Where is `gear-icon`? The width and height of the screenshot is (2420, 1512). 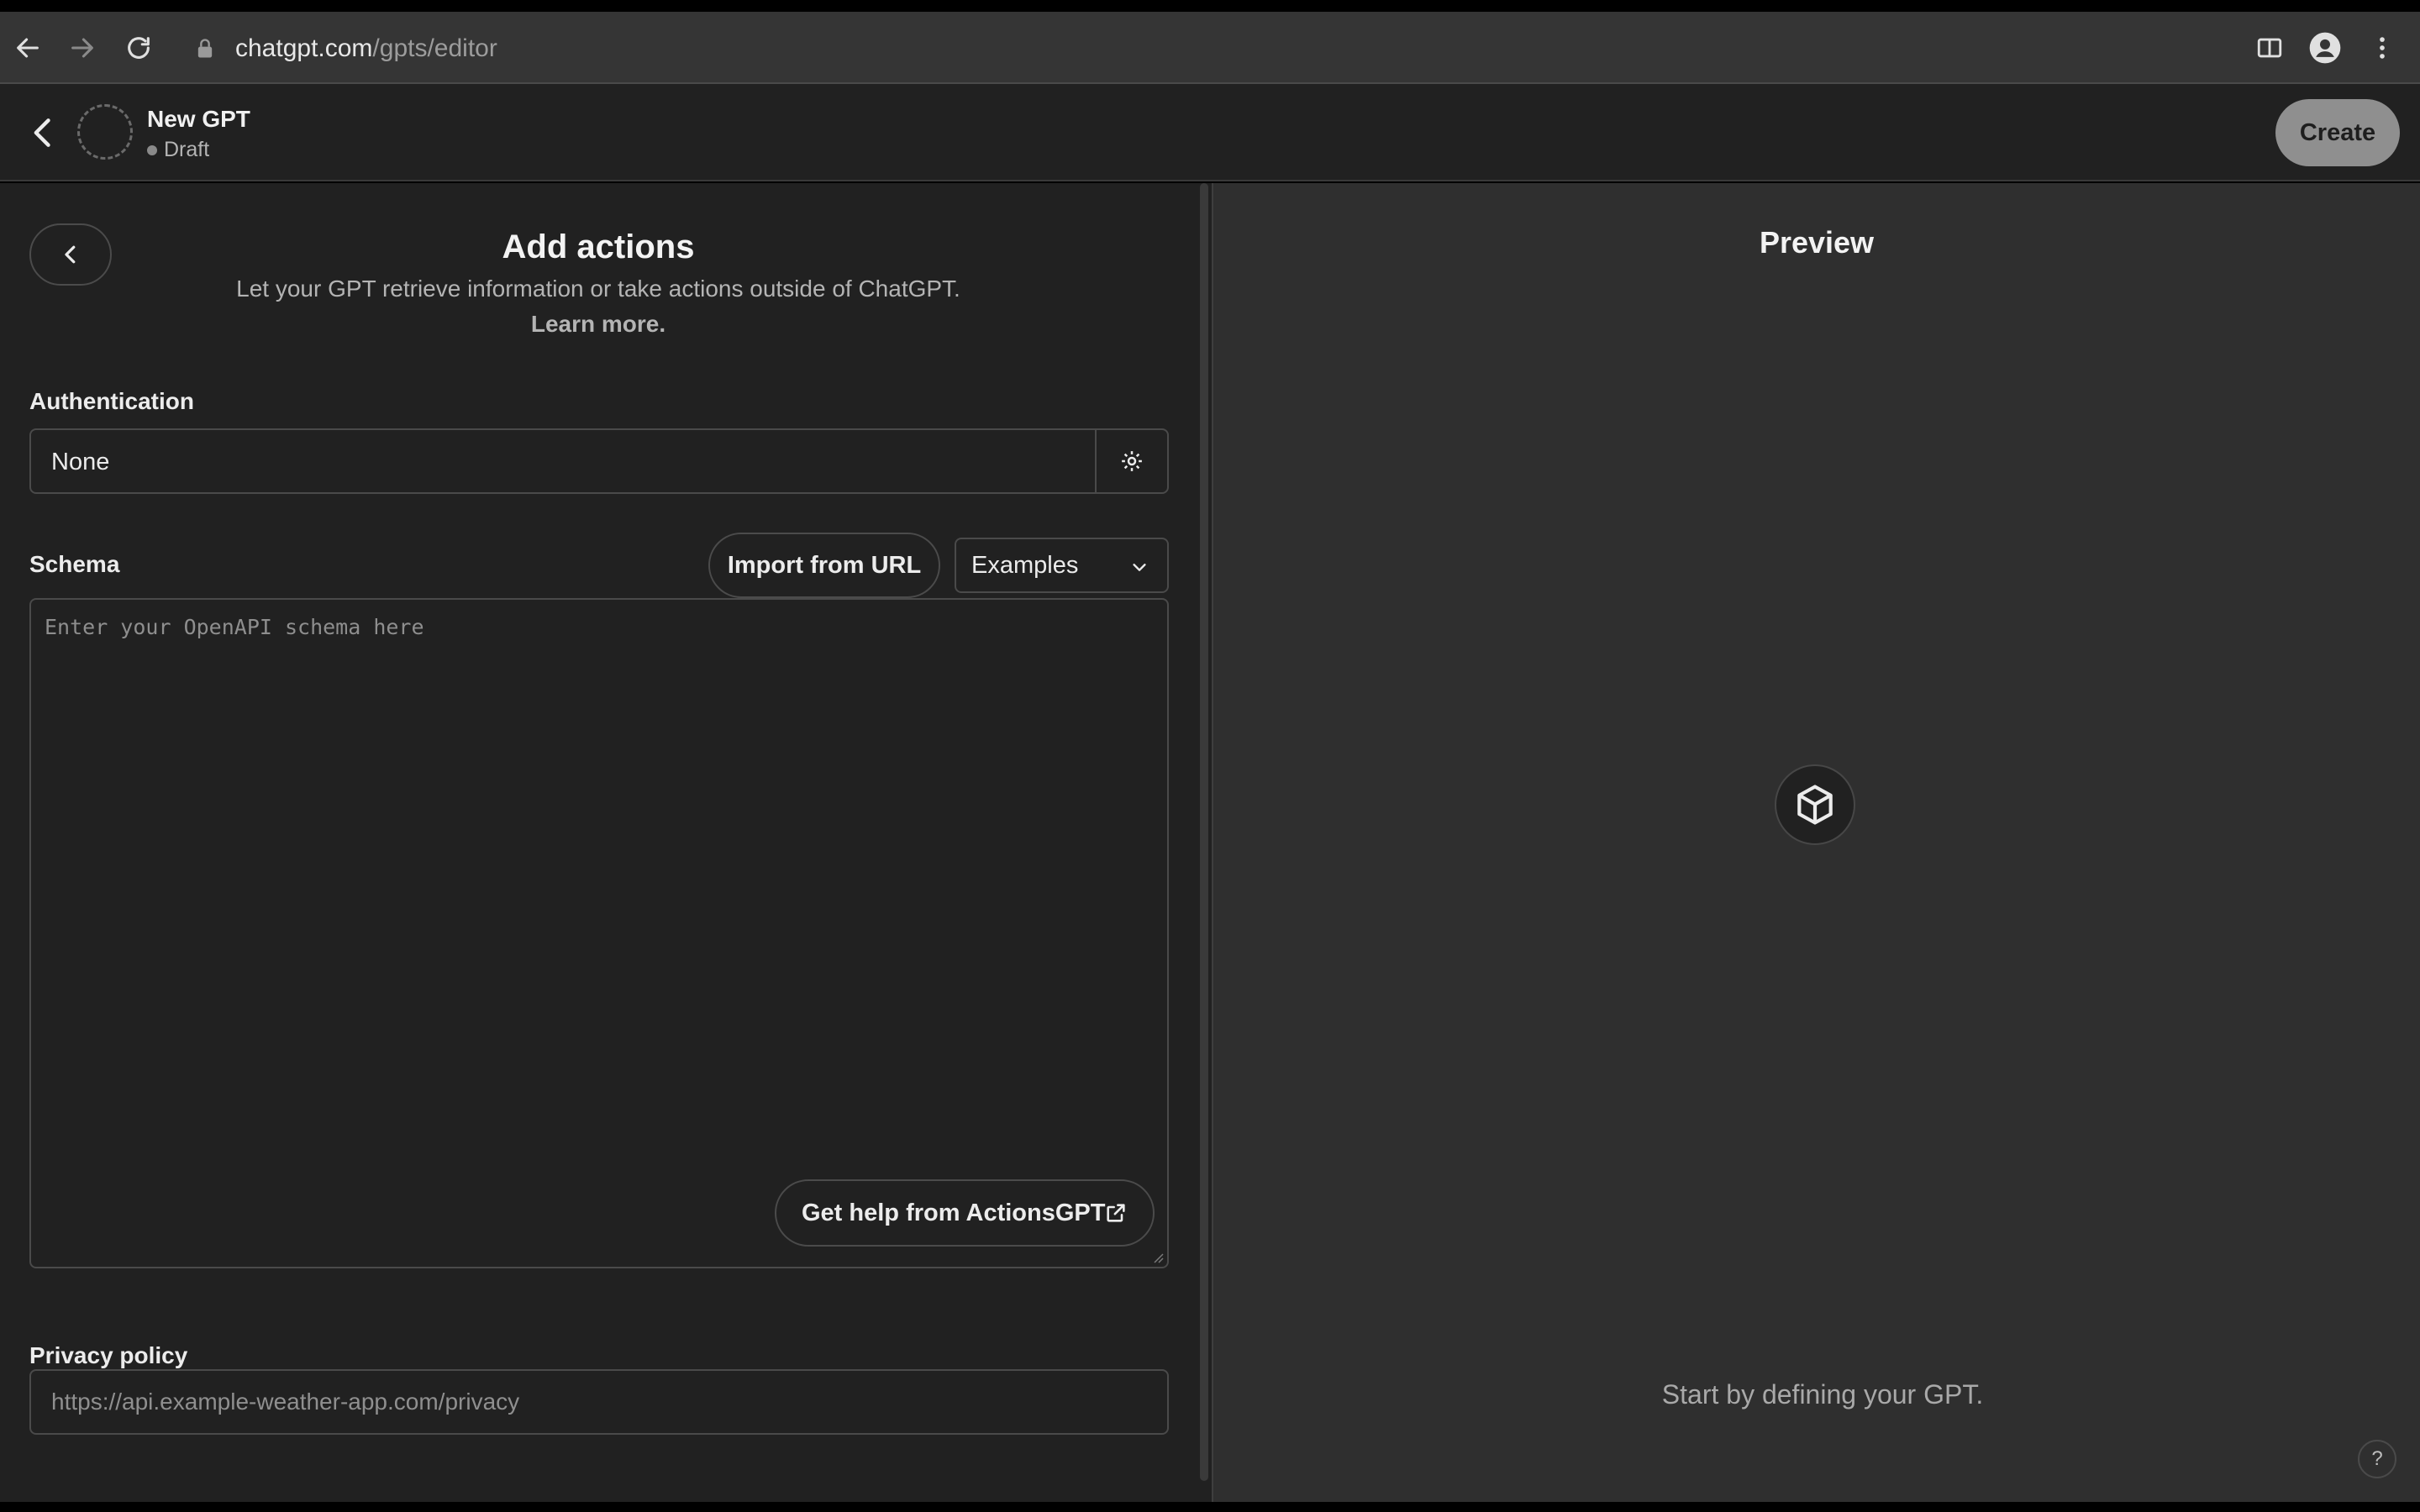
gear-icon is located at coordinates (1132, 461).